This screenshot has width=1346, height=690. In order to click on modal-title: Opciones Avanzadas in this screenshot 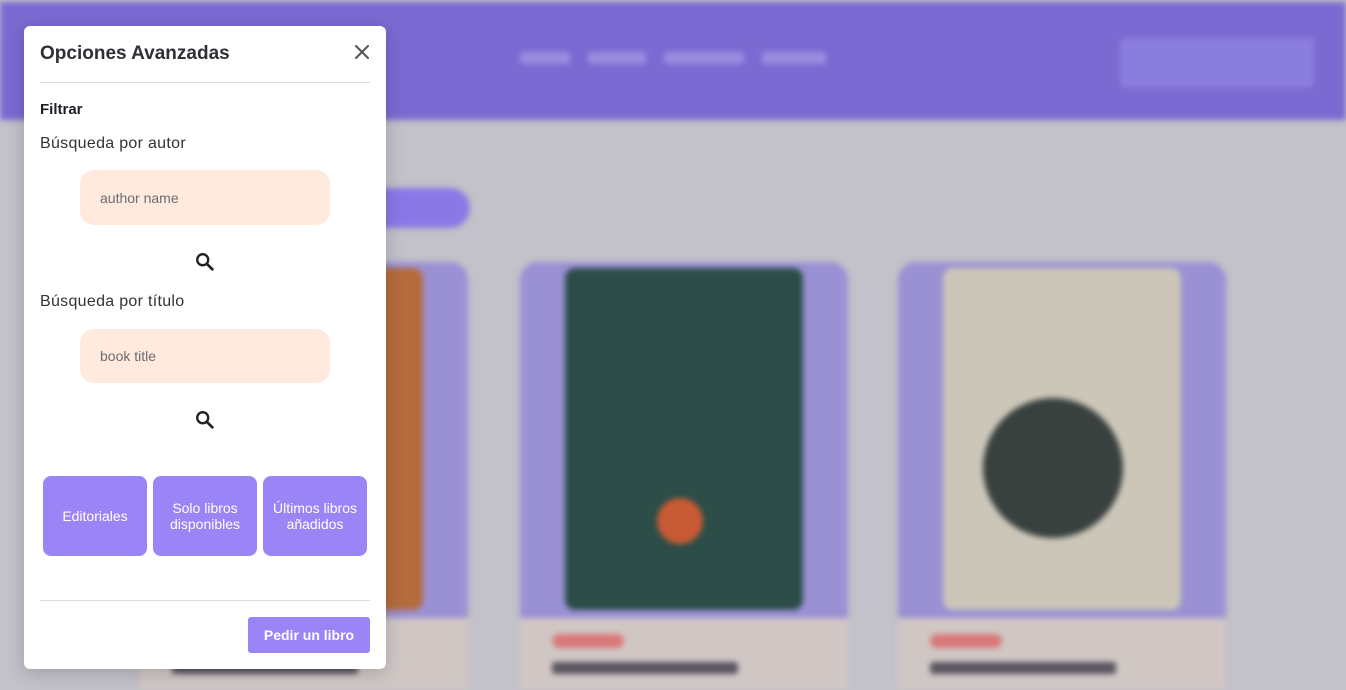, I will do `click(135, 53)`.